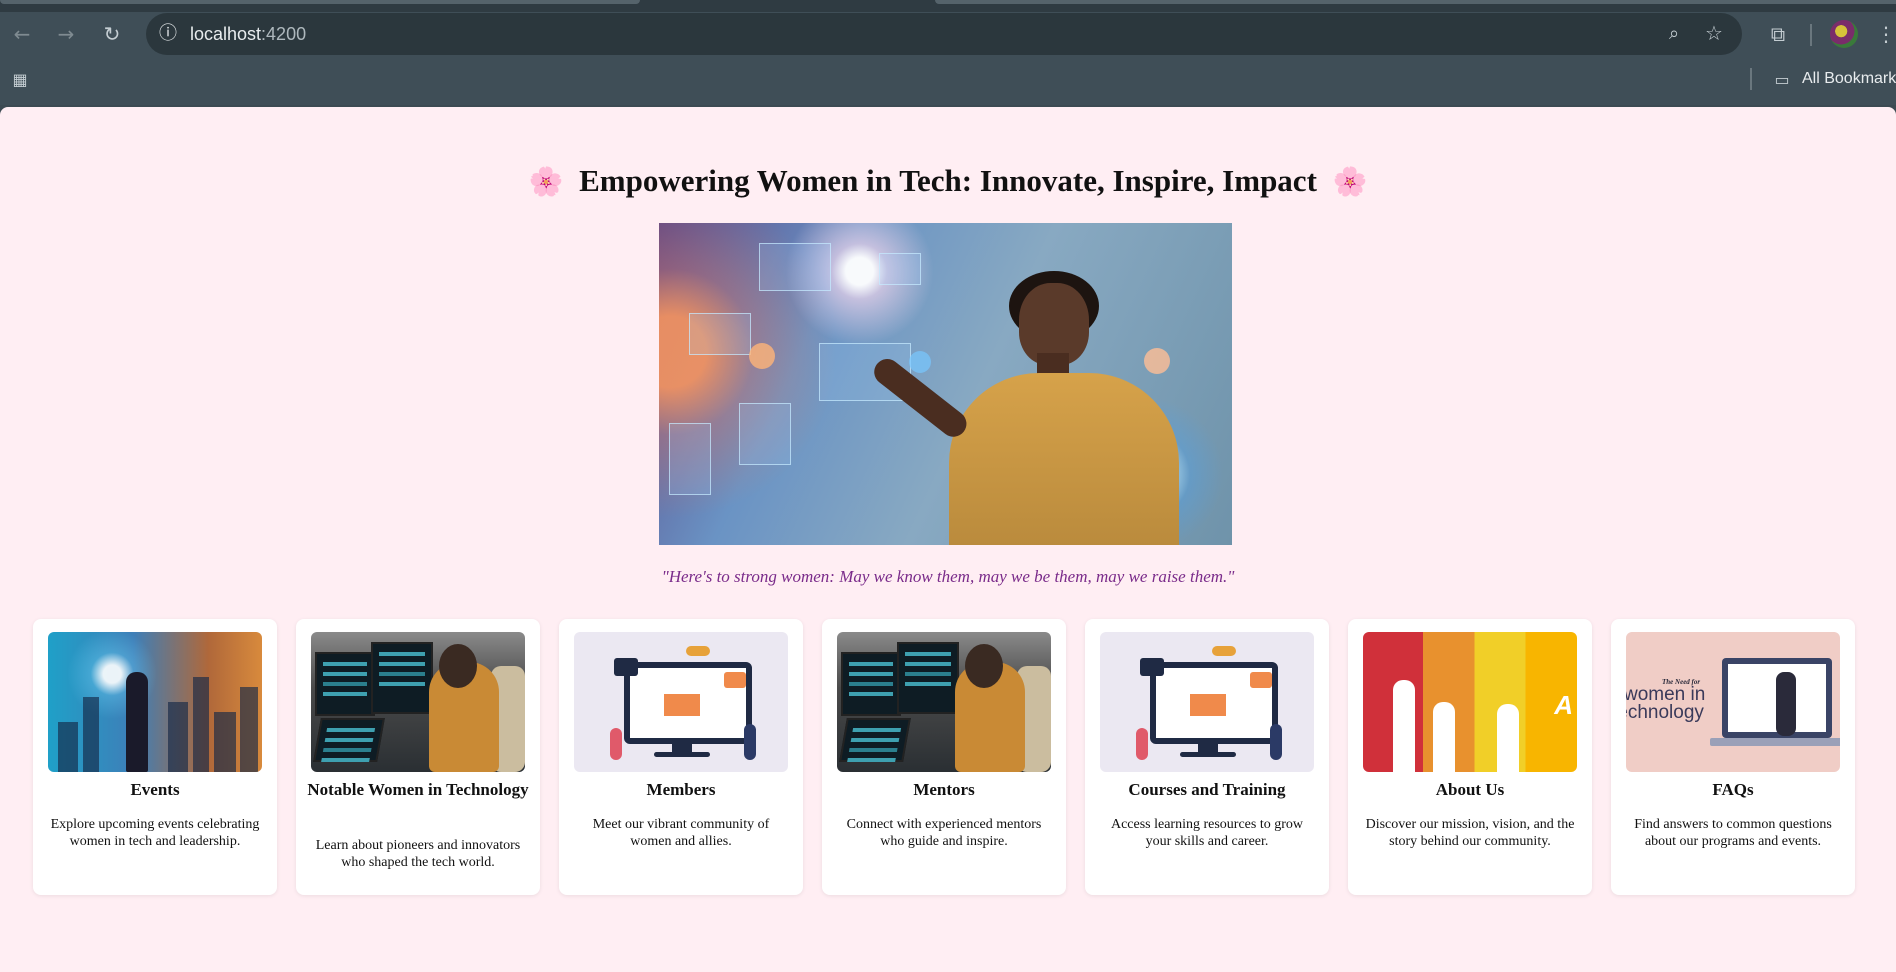 The image size is (1896, 972). I want to click on notable-women-thumbnail, so click(418, 702).